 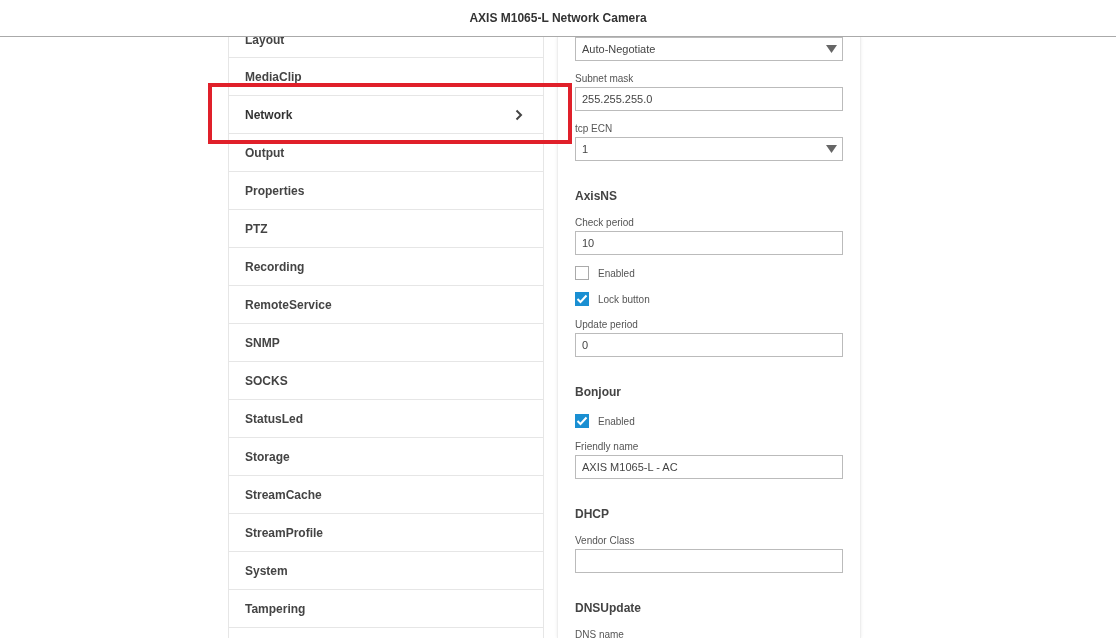 What do you see at coordinates (598, 392) in the screenshot?
I see `section-heading: Bonjour` at bounding box center [598, 392].